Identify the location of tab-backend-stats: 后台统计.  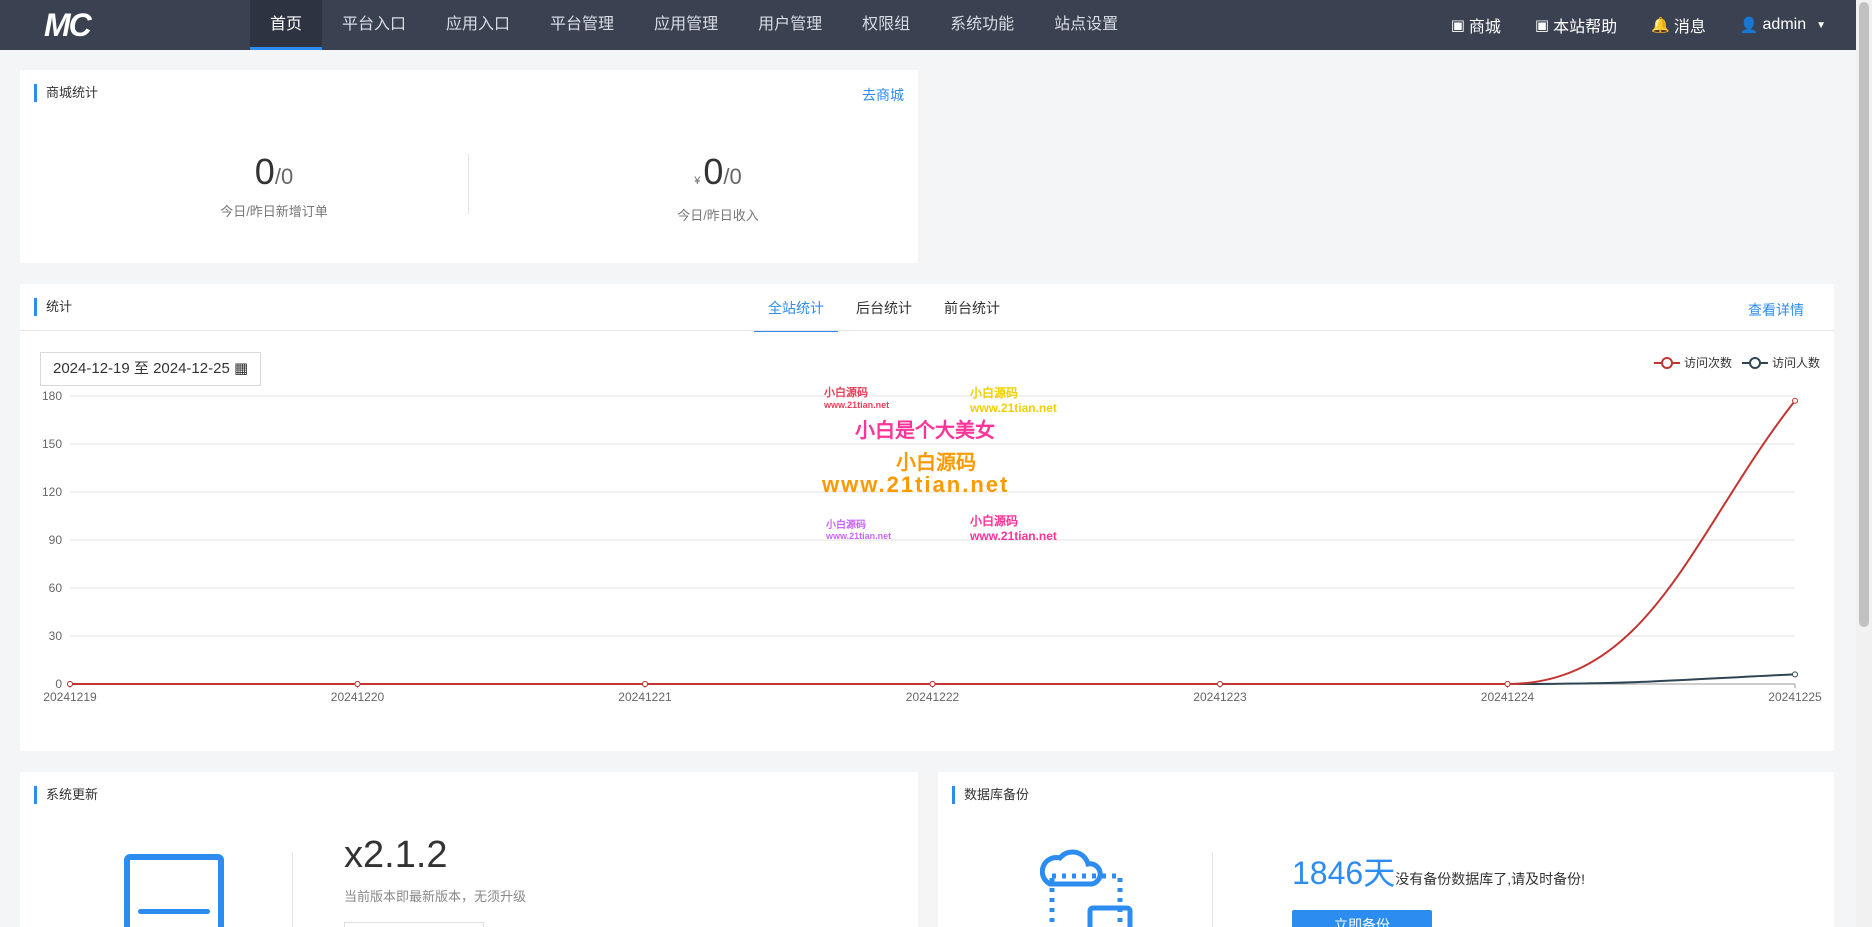
(884, 308).